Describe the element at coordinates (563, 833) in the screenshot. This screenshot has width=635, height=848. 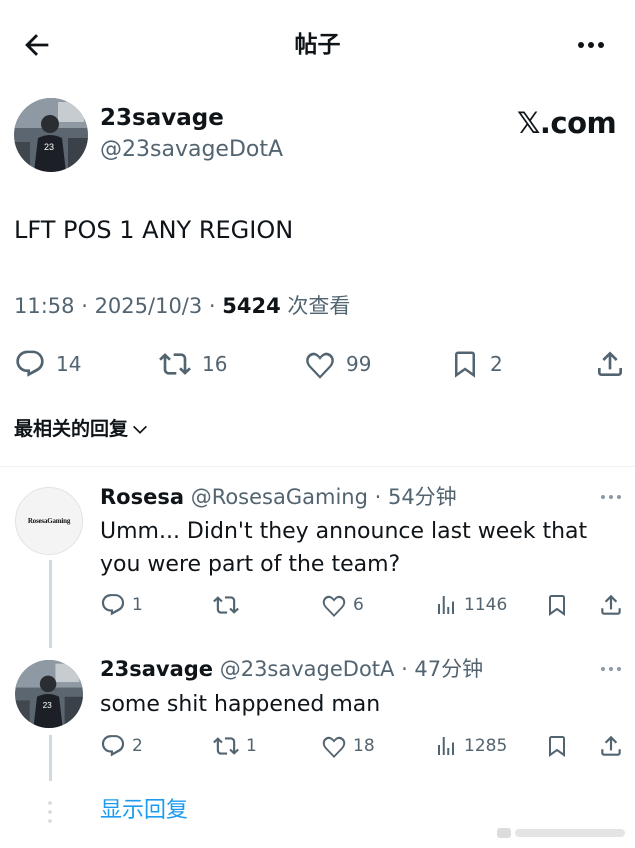
I see `watermark` at that location.